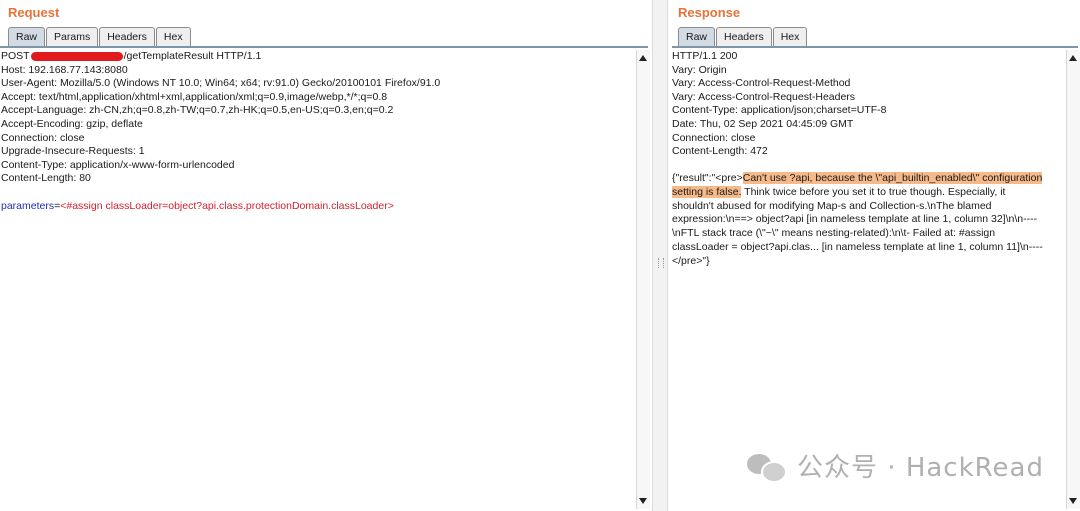 The width and height of the screenshot is (1080, 511). Describe the element at coordinates (707, 178) in the screenshot. I see `response-body-prefix: {"result":"<pre>` at that location.